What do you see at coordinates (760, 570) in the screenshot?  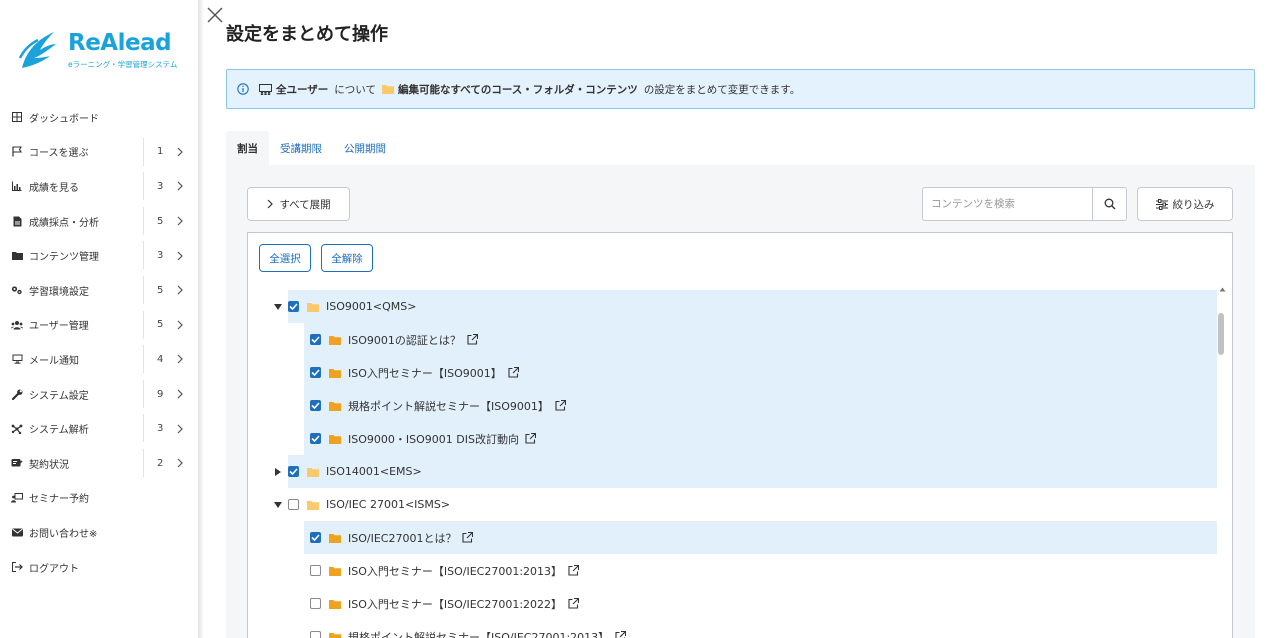 I see `tree-row-content: ISO入門セミナー【ISO/IEC27001:2013】` at bounding box center [760, 570].